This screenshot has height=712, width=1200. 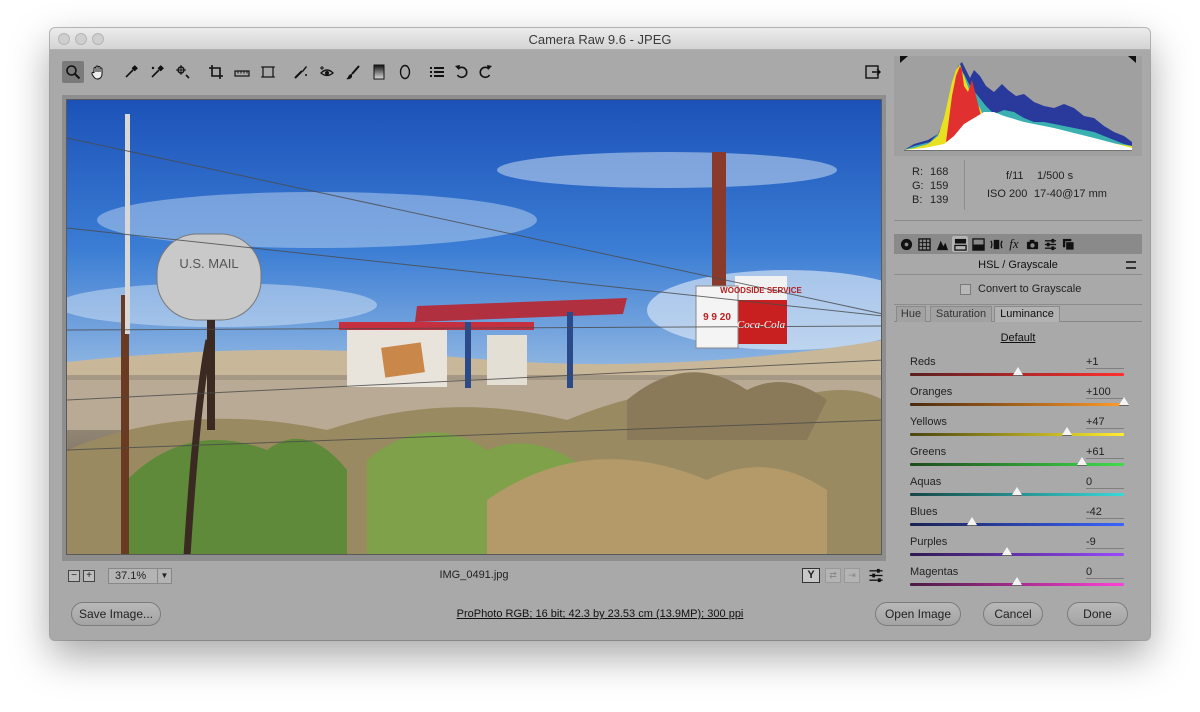 What do you see at coordinates (1055, 176) in the screenshot?
I see `shutter-value: 1/500 s` at bounding box center [1055, 176].